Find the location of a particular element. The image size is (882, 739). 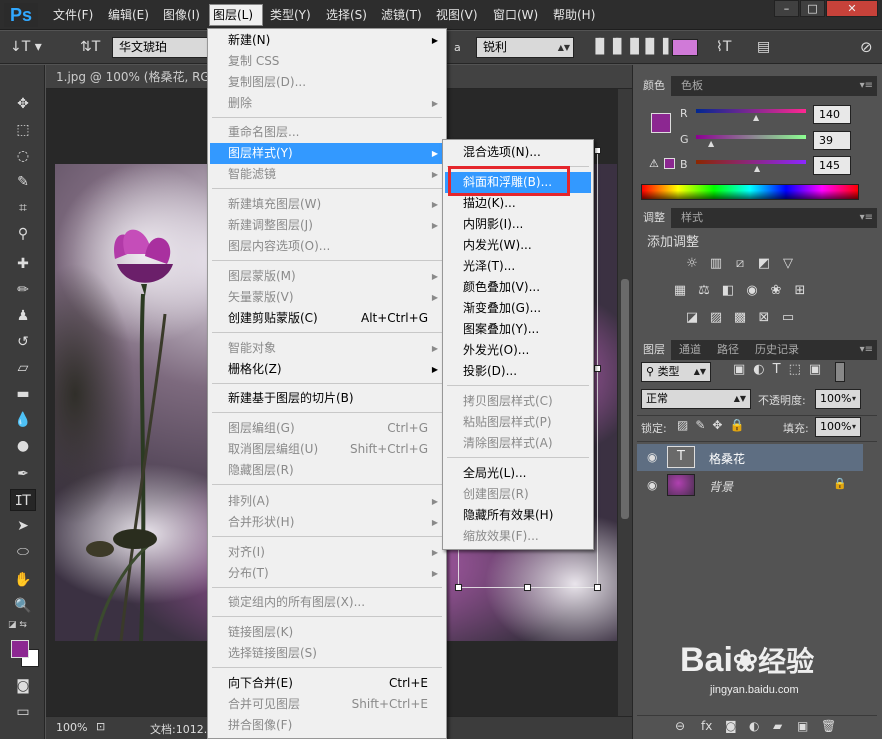

color-fg-swatch is located at coordinates (661, 123).